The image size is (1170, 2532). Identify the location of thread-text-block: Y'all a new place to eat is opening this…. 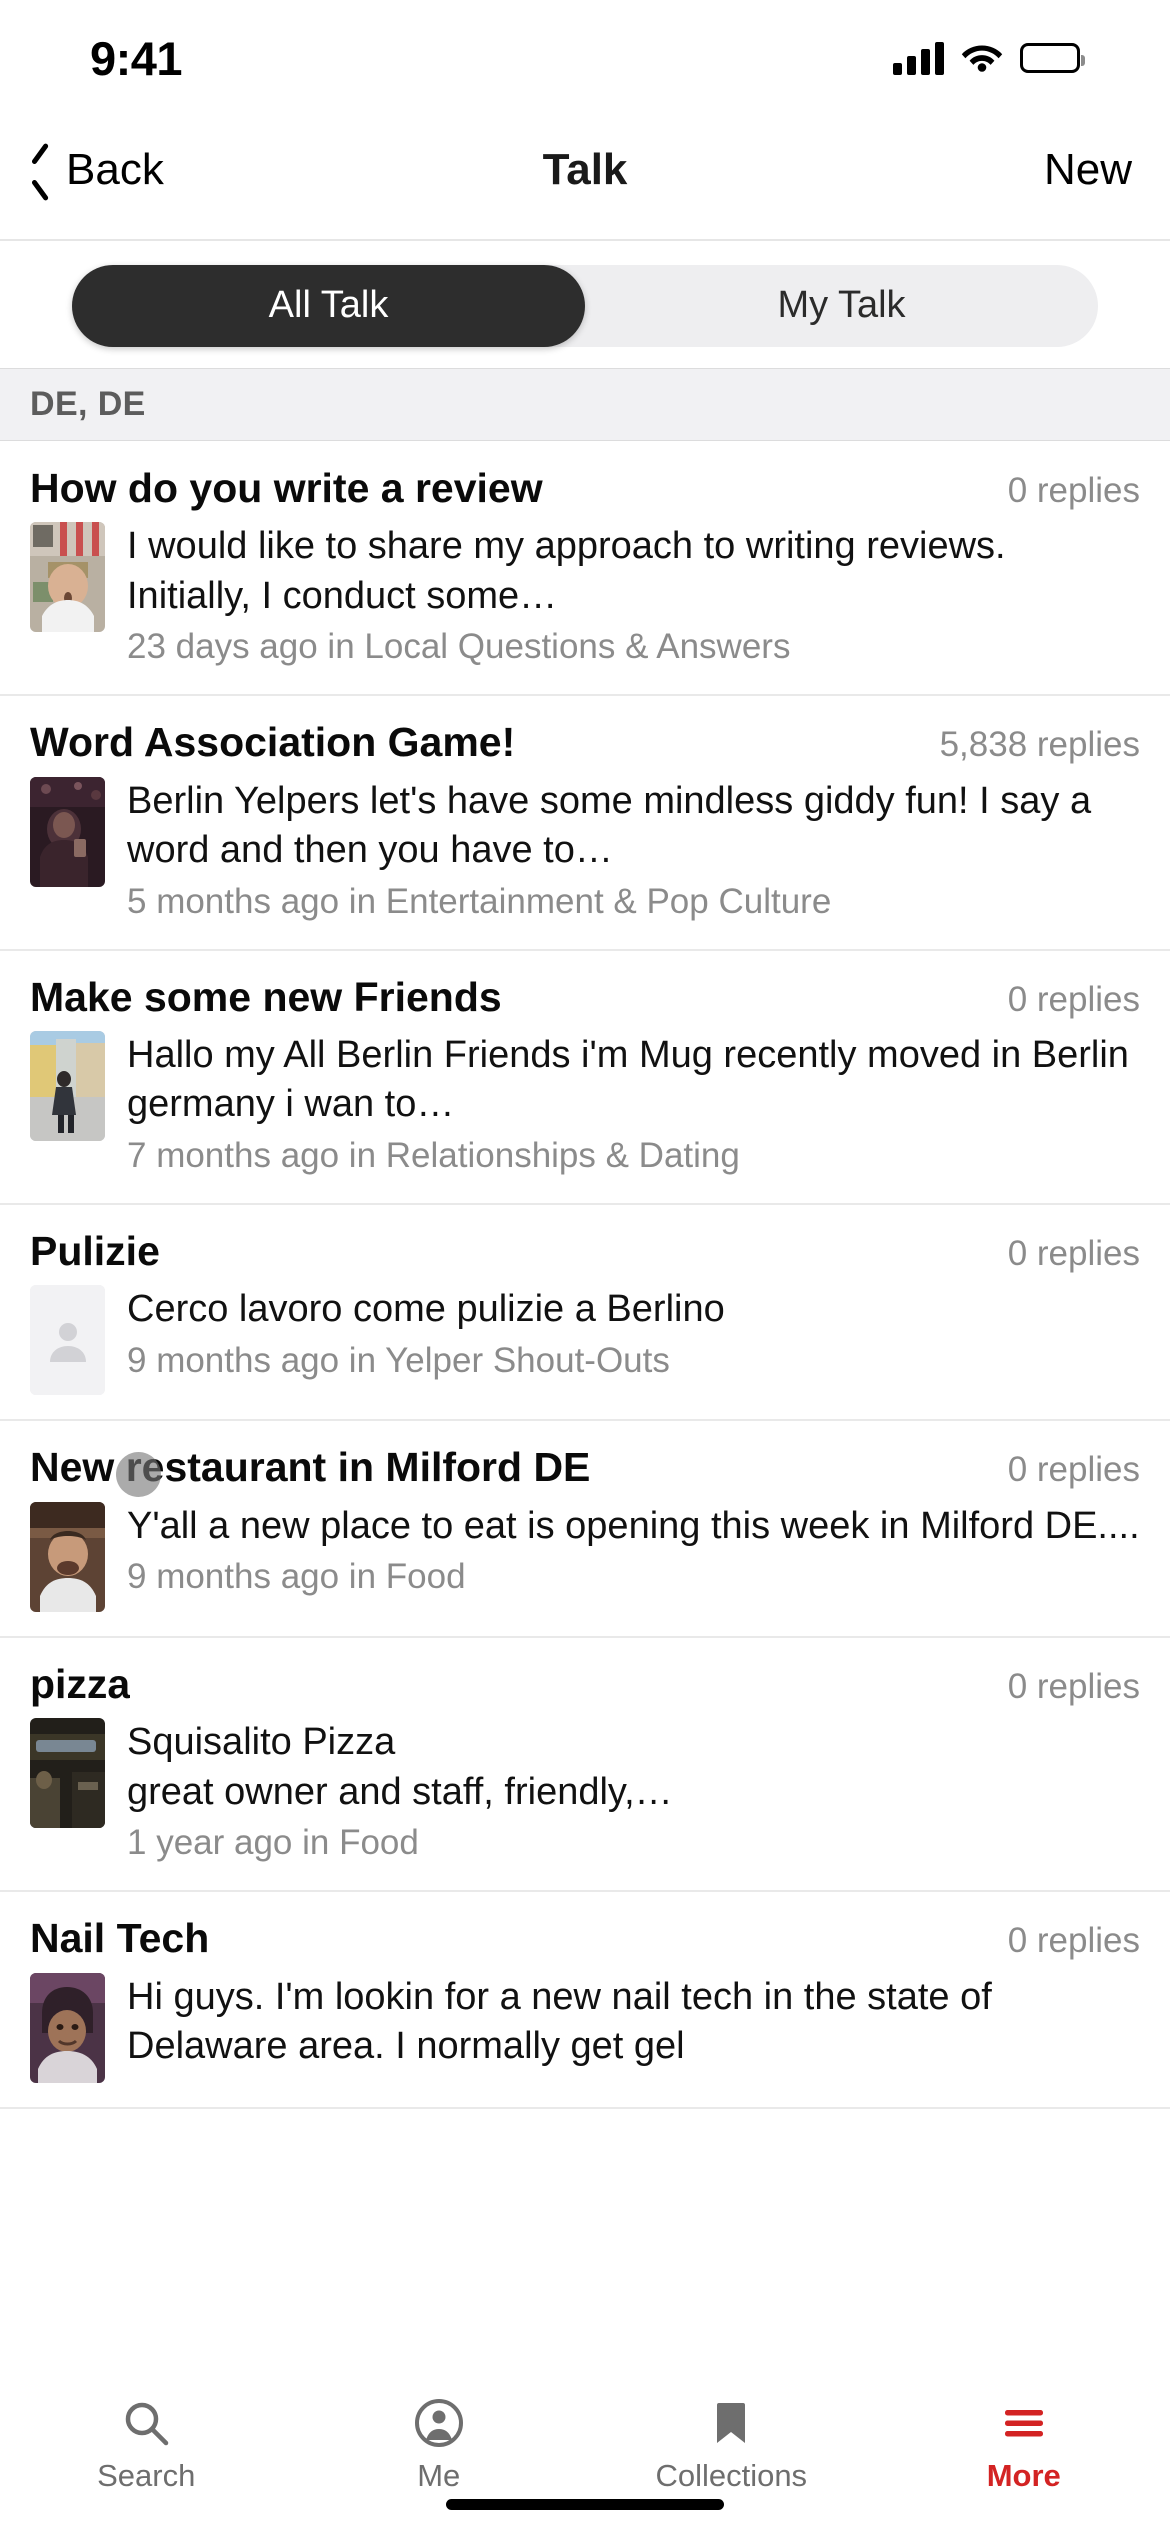
(633, 1551).